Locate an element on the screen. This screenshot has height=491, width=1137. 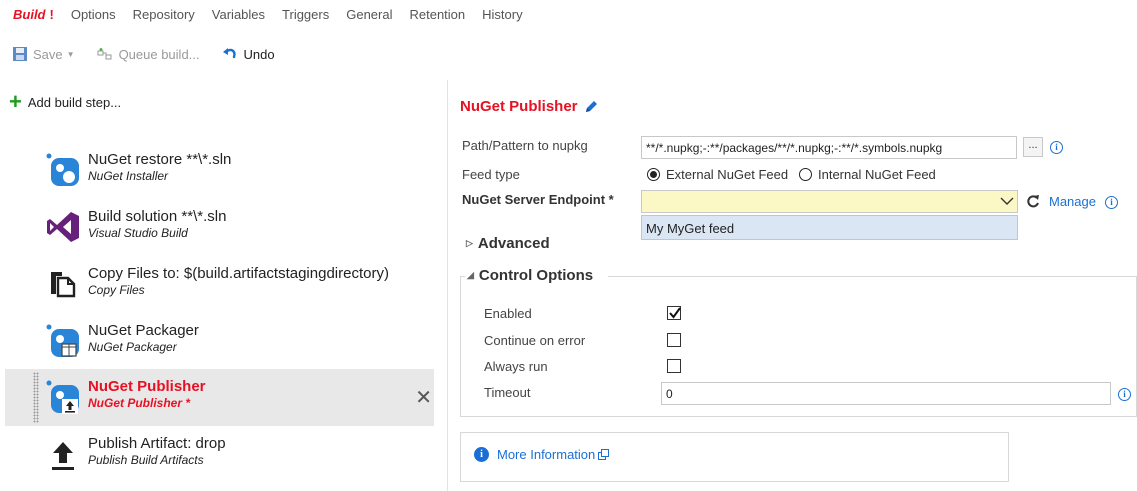
undo-icon is located at coordinates (230, 54).